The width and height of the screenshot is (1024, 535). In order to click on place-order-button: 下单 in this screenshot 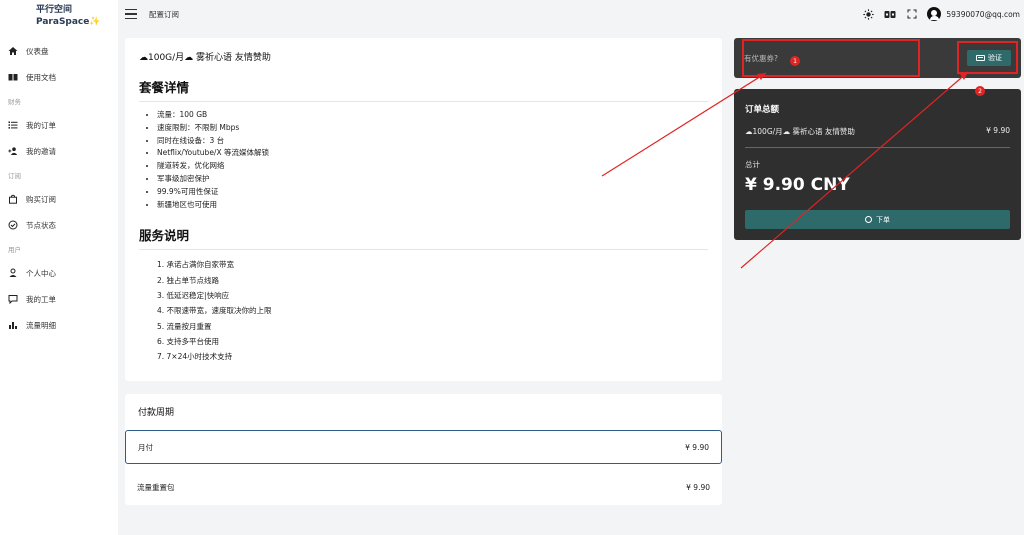, I will do `click(877, 219)`.